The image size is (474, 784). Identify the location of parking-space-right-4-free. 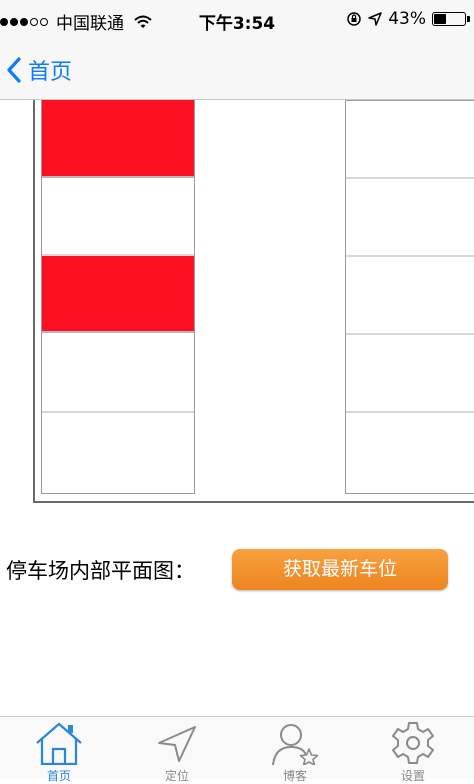
(410, 374).